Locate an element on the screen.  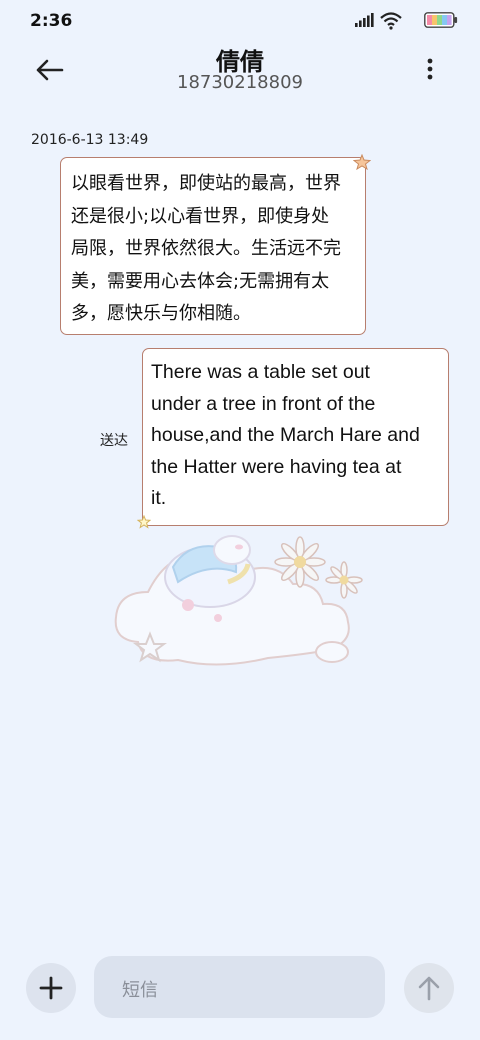
send-button is located at coordinates (429, 988).